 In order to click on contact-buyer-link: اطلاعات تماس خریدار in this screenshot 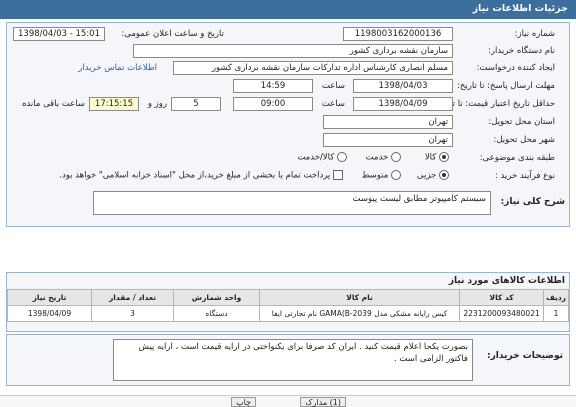, I will do `click(117, 68)`.